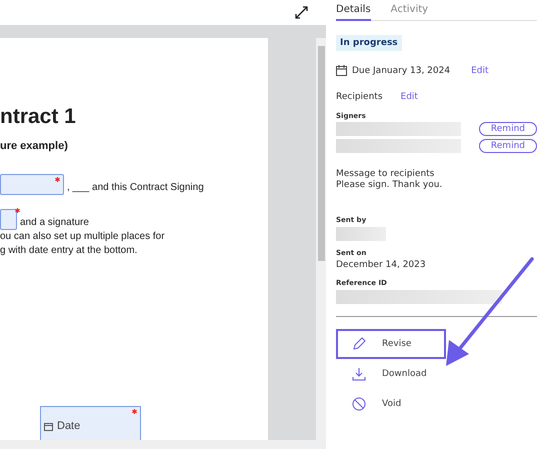  Describe the element at coordinates (301, 12) in the screenshot. I see `expand-icon` at that location.